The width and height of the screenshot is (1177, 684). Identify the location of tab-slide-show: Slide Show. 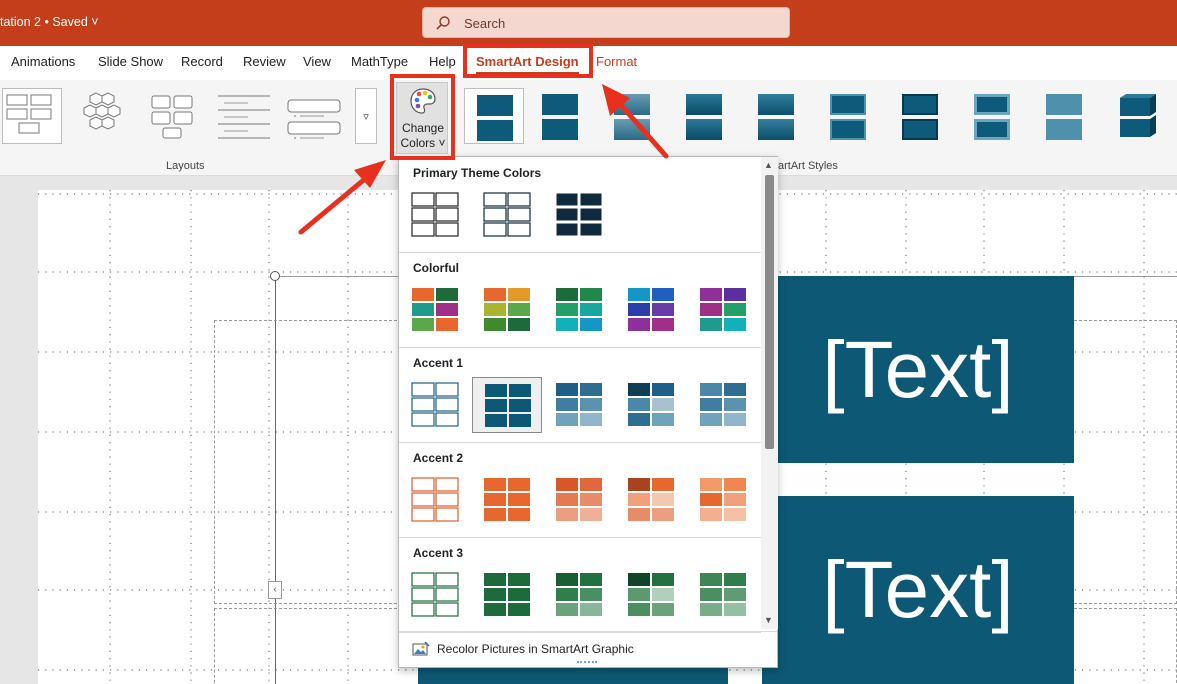
(130, 61).